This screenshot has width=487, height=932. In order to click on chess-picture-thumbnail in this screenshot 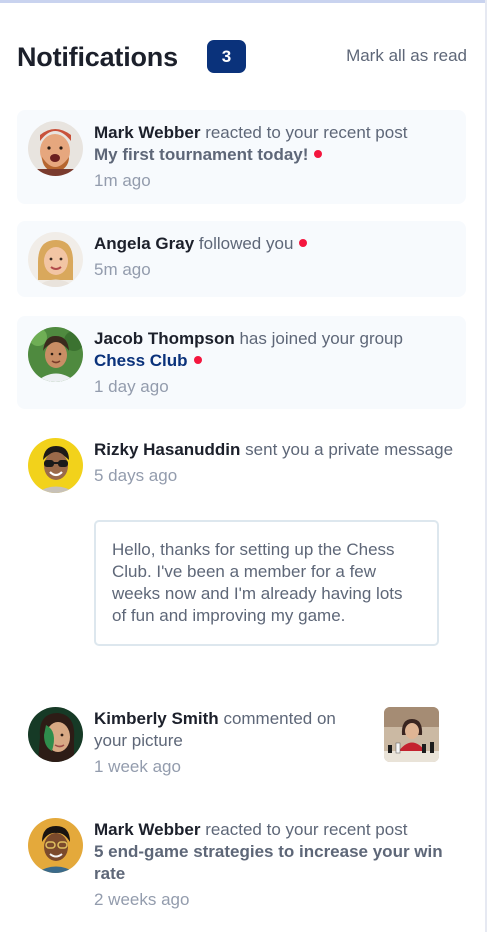, I will do `click(411, 734)`.